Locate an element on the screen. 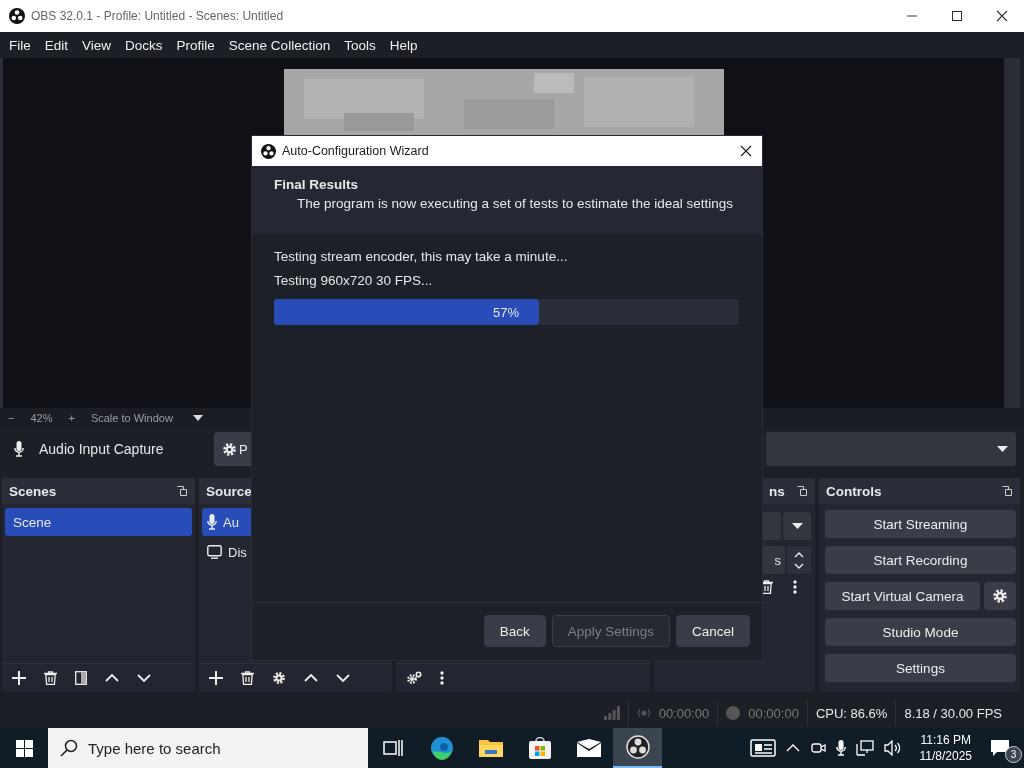  panel-title: Source is located at coordinates (229, 491).